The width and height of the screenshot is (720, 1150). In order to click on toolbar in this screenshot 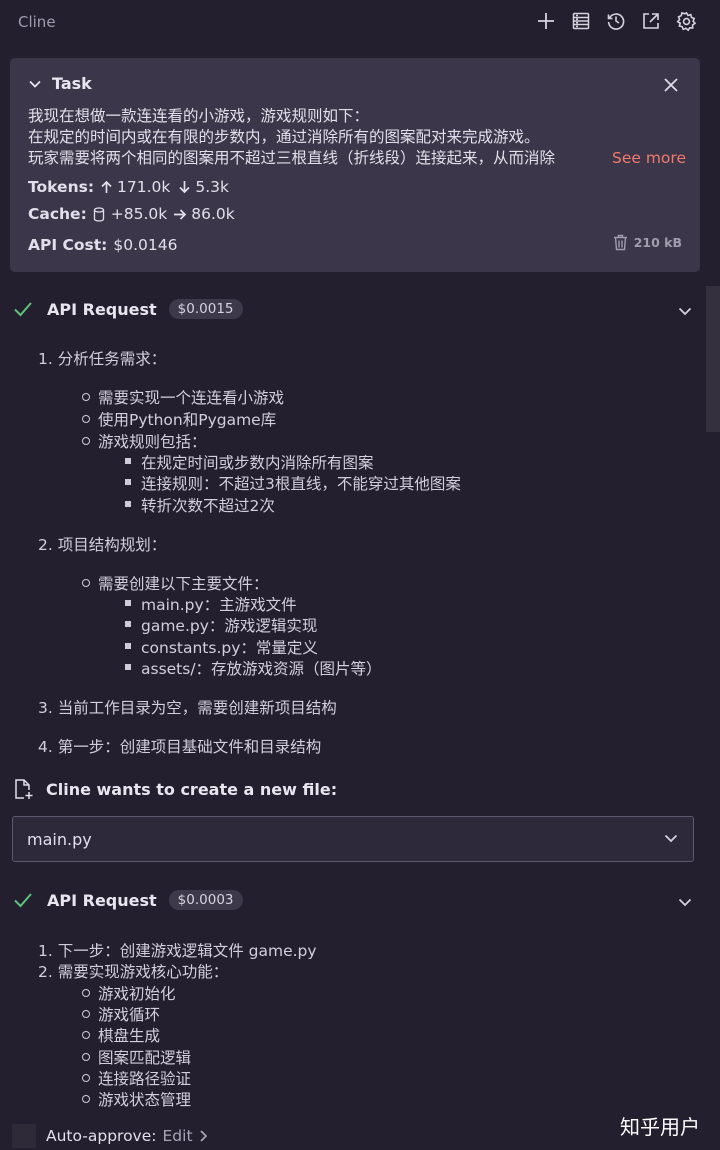, I will do `click(616, 21)`.